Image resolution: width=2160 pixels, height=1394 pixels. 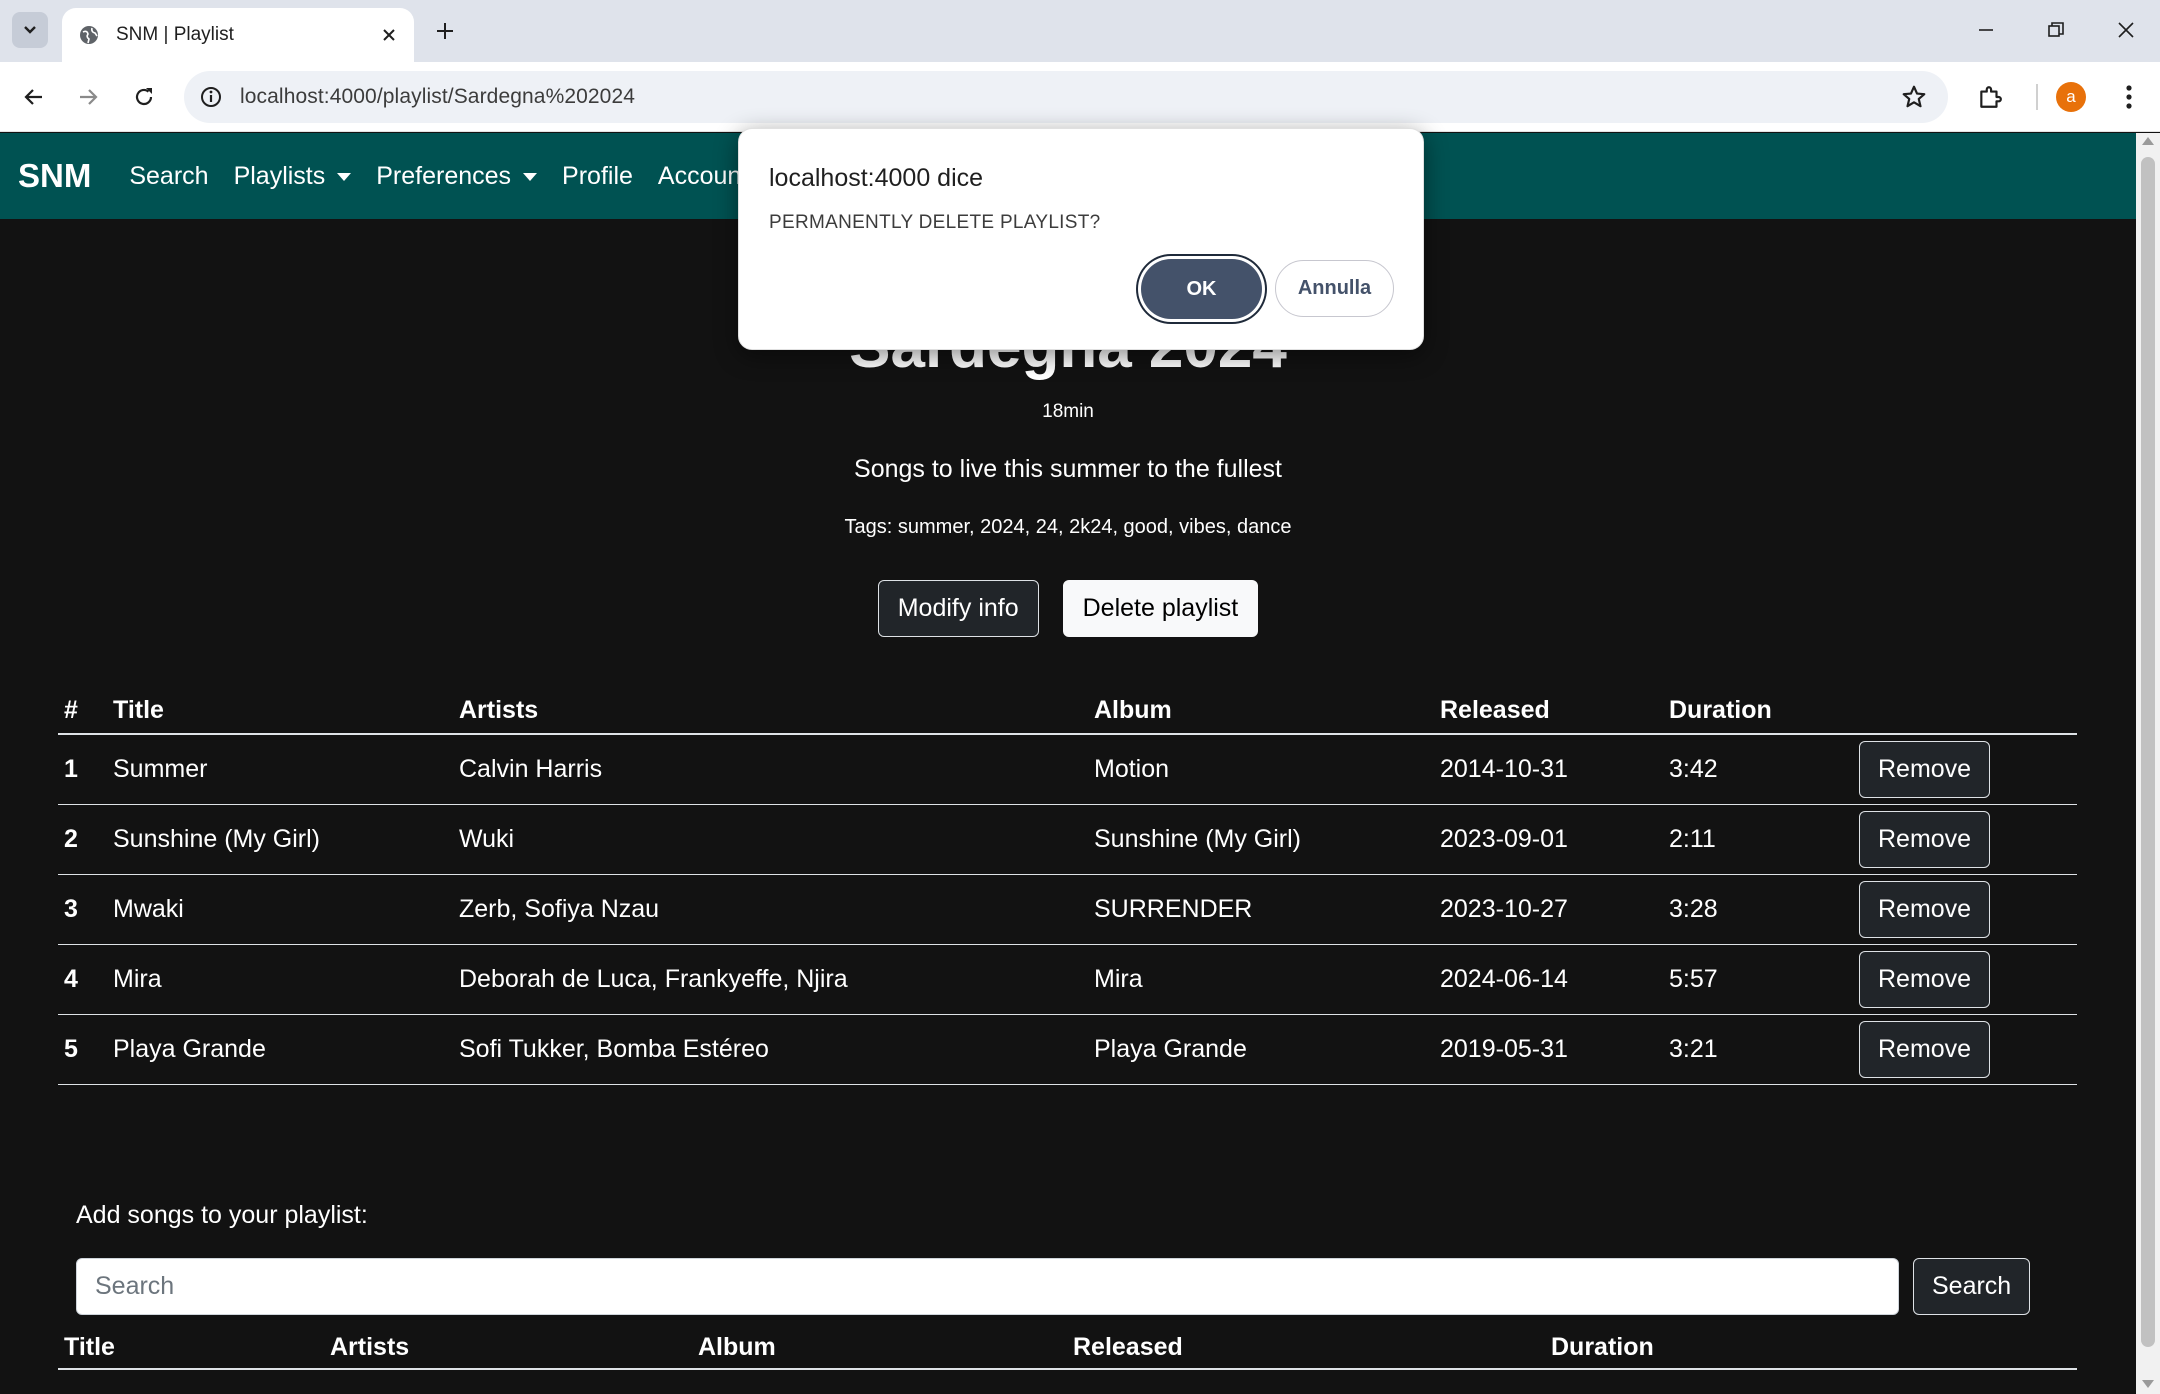 I want to click on playlist-duration: 18min, so click(x=1068, y=411).